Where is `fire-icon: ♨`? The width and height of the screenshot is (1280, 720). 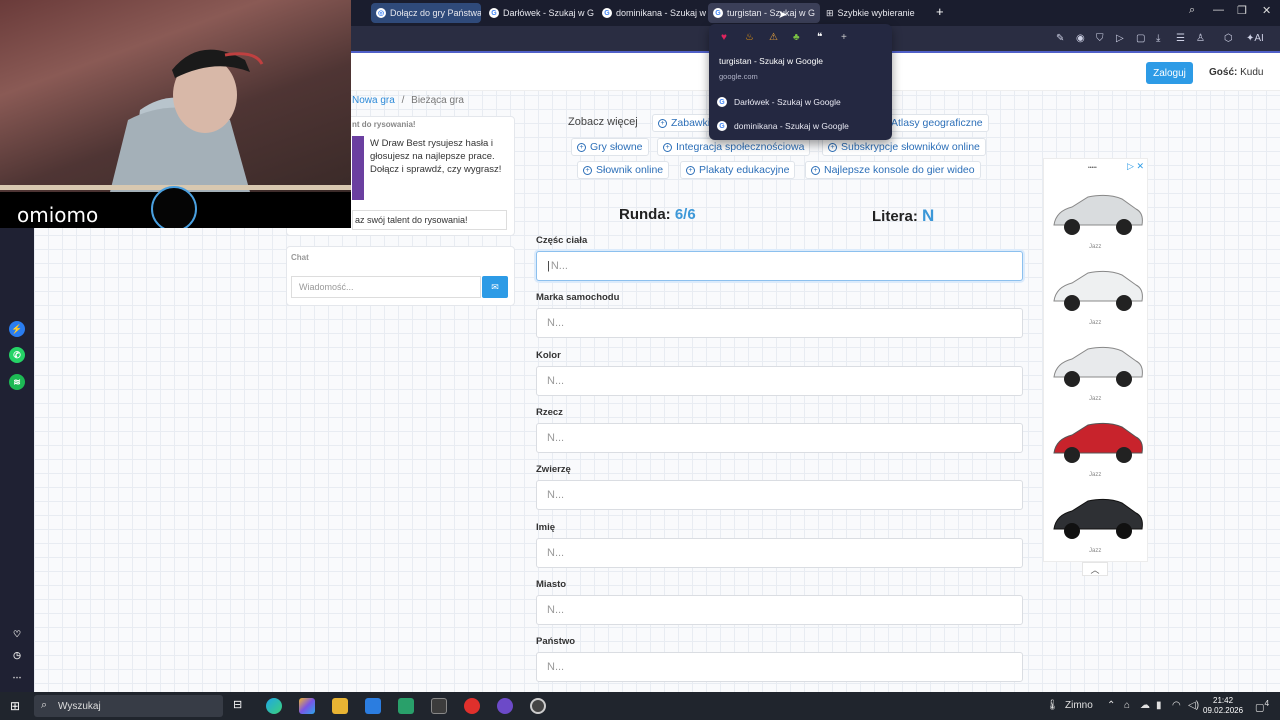 fire-icon: ♨ is located at coordinates (749, 37).